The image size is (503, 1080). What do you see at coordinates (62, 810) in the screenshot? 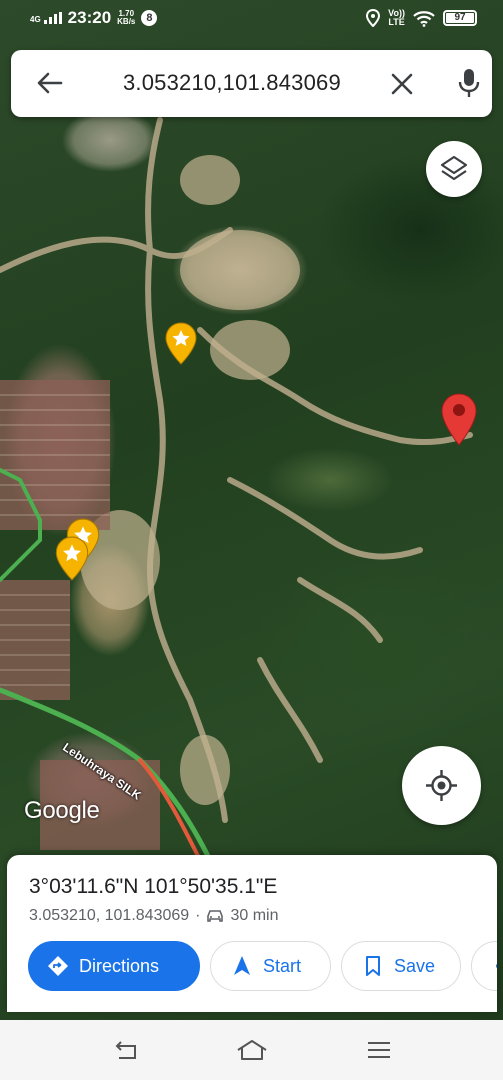
I see `google-logo: Google` at bounding box center [62, 810].